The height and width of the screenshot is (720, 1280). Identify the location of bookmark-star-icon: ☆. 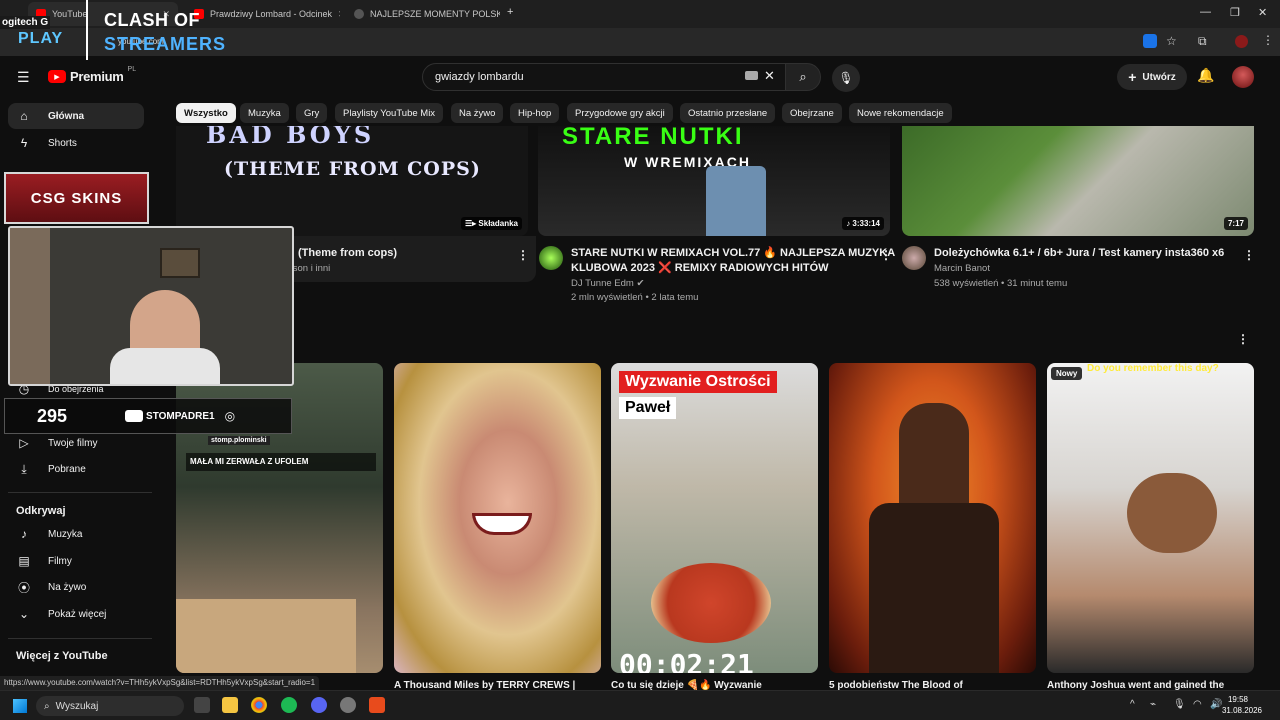
(1171, 41).